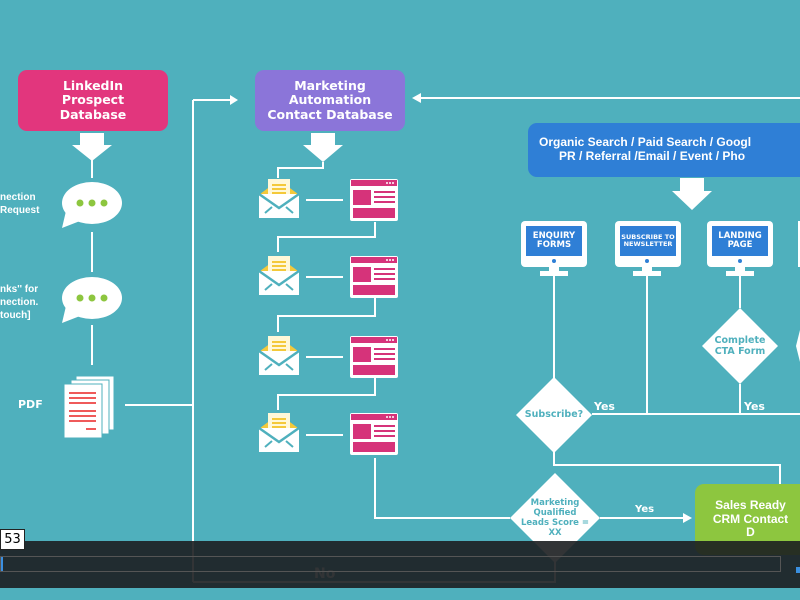 The height and width of the screenshot is (600, 800). What do you see at coordinates (647, 267) in the screenshot?
I see `monitor-stands` at bounding box center [647, 267].